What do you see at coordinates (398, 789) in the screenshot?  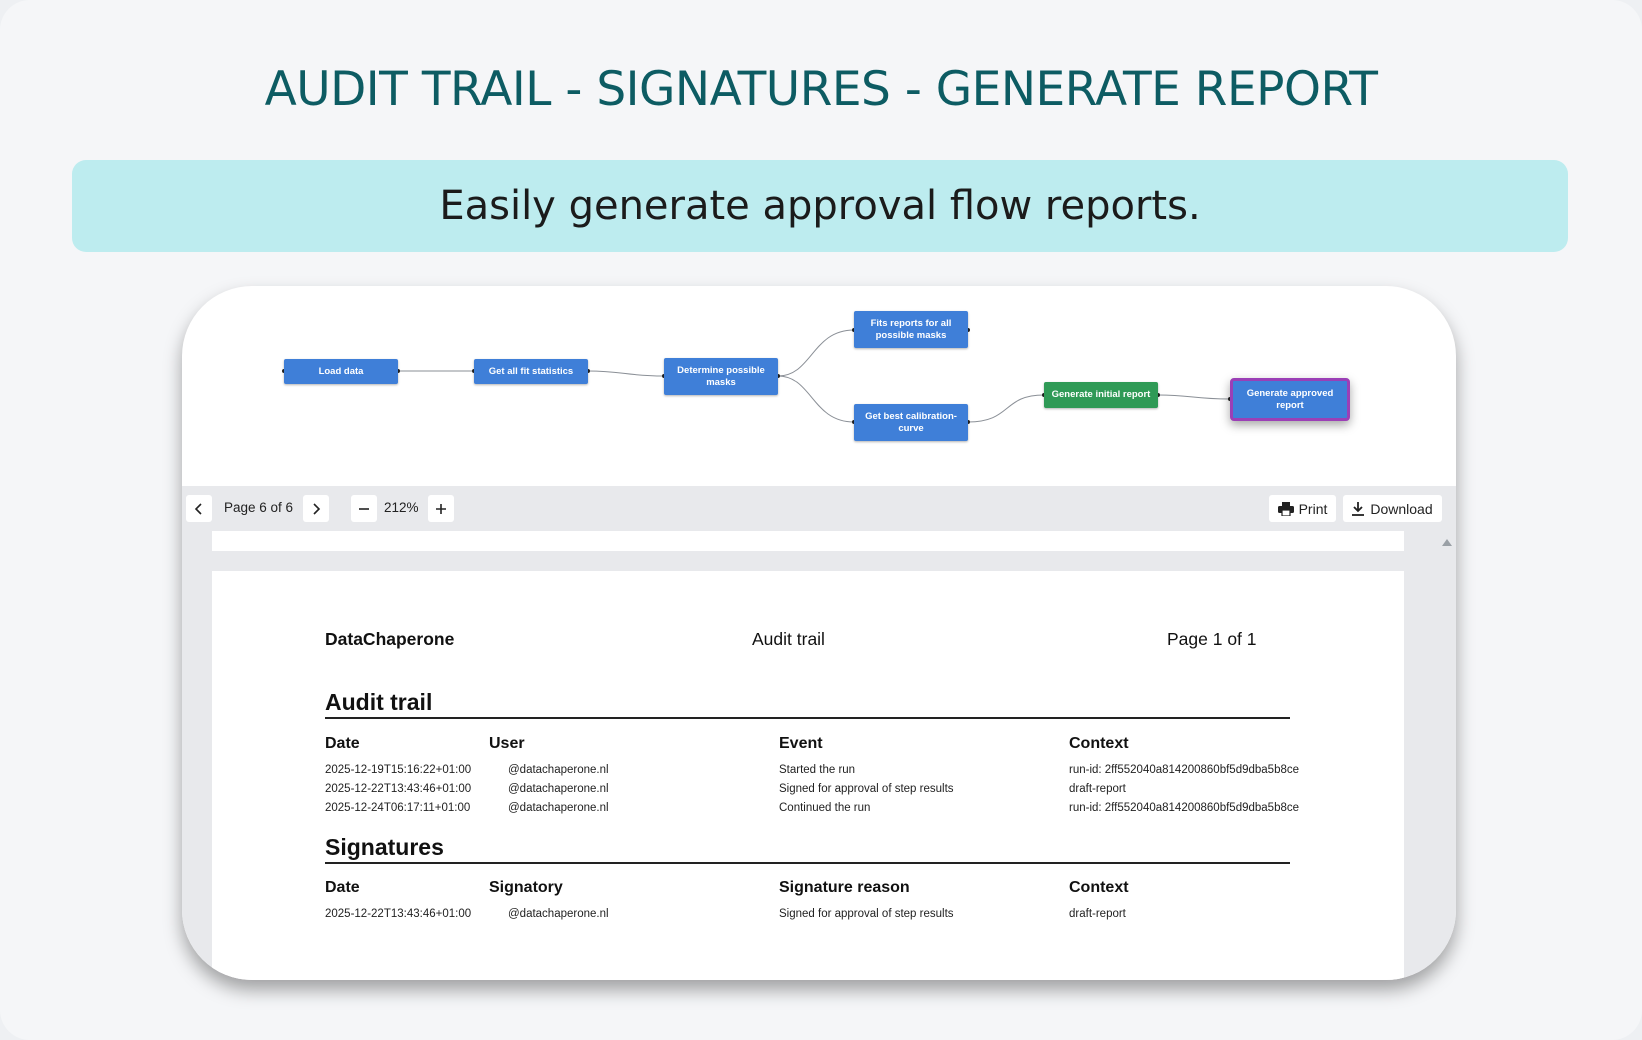 I see `audit-row-2-date: 2025-12-22T13:43:46+01:00` at bounding box center [398, 789].